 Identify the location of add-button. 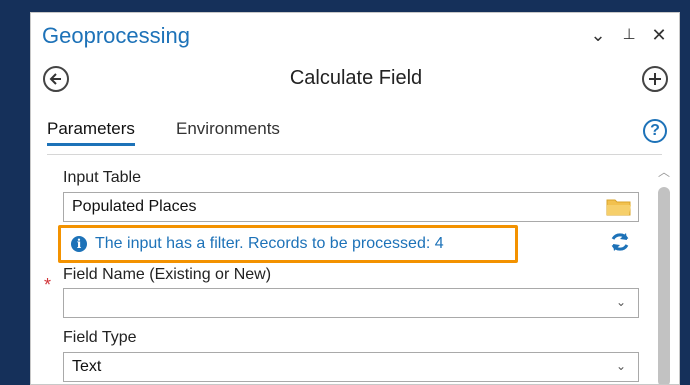
(655, 79).